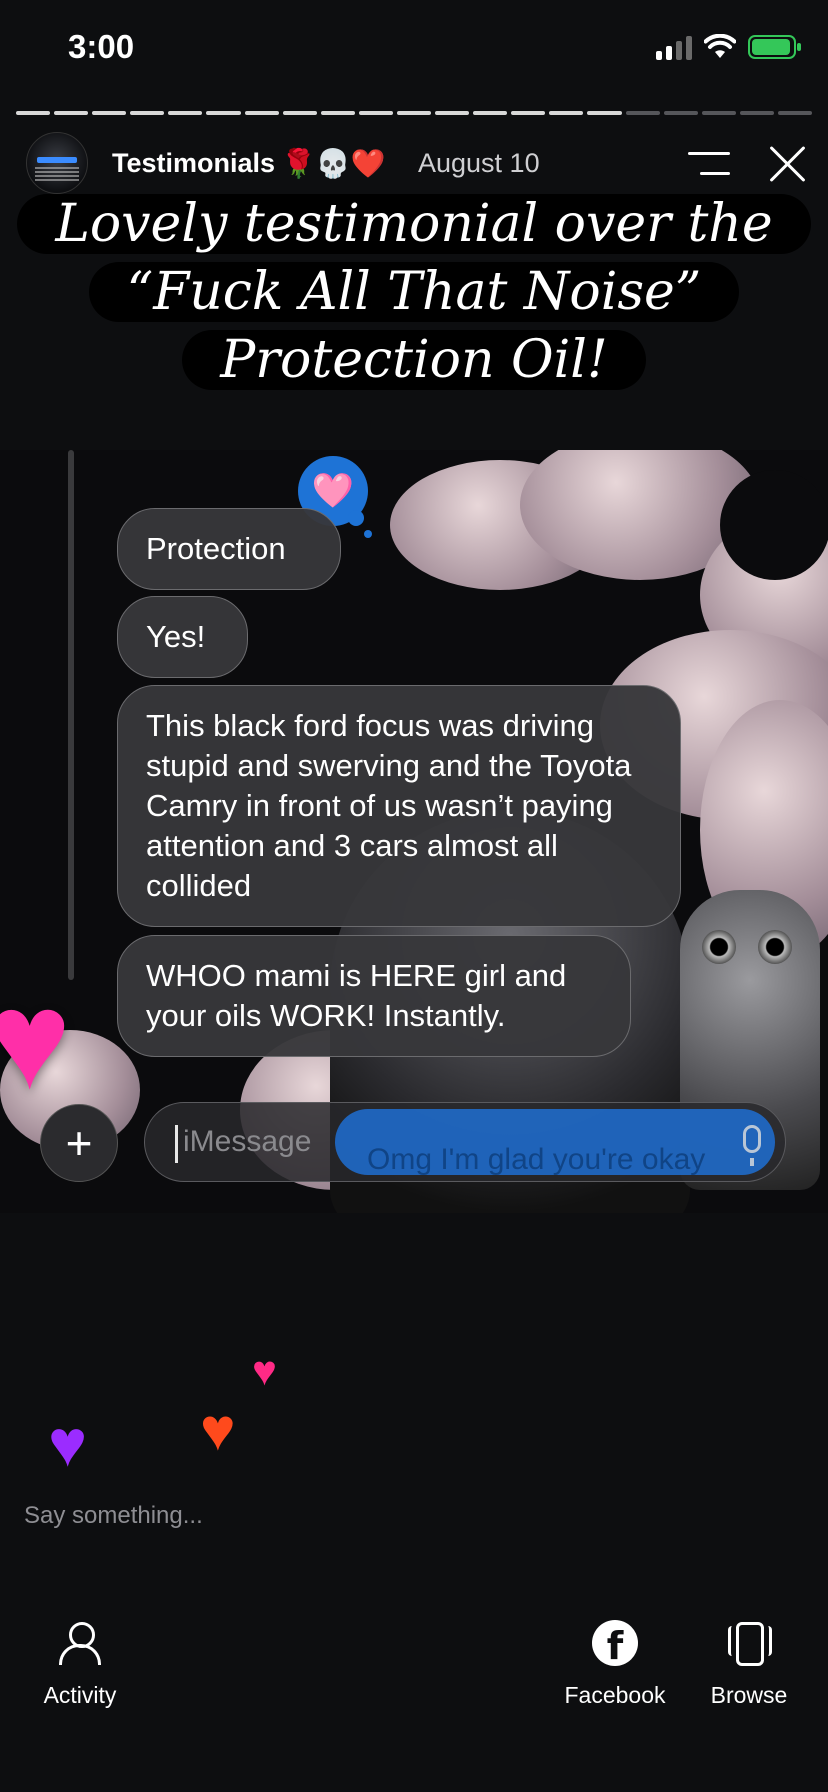 The height and width of the screenshot is (1792, 828). I want to click on ghost-text: Omg I'm glad you're okay, so click(536, 1159).